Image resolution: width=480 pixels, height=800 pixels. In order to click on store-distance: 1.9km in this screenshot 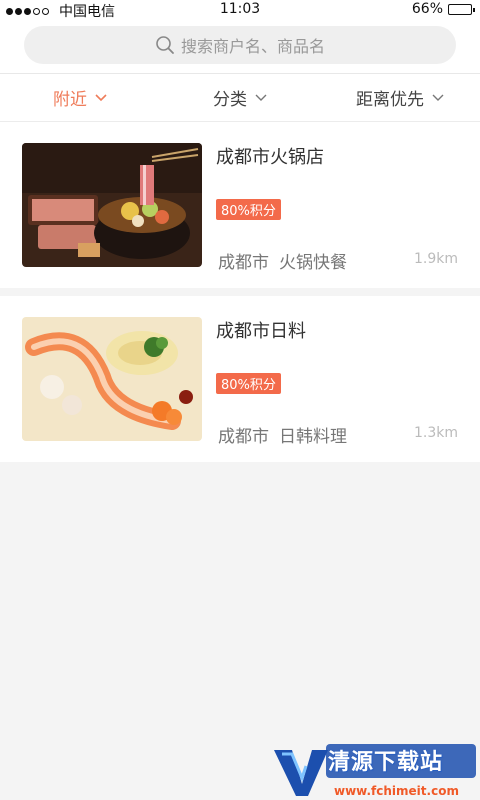, I will do `click(435, 259)`.